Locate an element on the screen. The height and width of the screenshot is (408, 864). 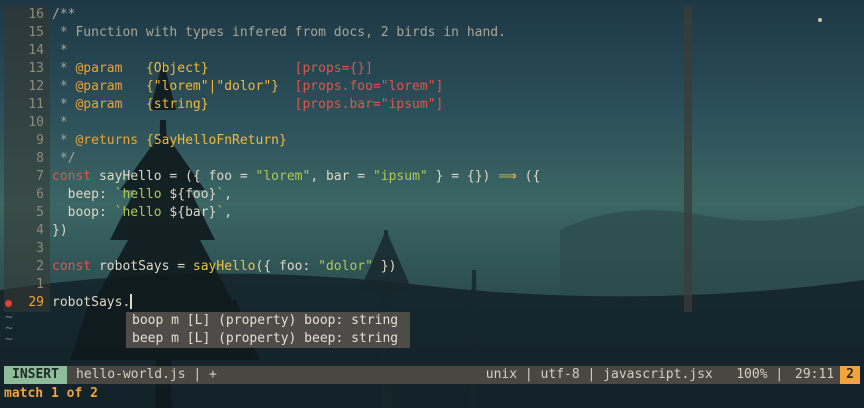
code-token: beep: is located at coordinates (83, 194).